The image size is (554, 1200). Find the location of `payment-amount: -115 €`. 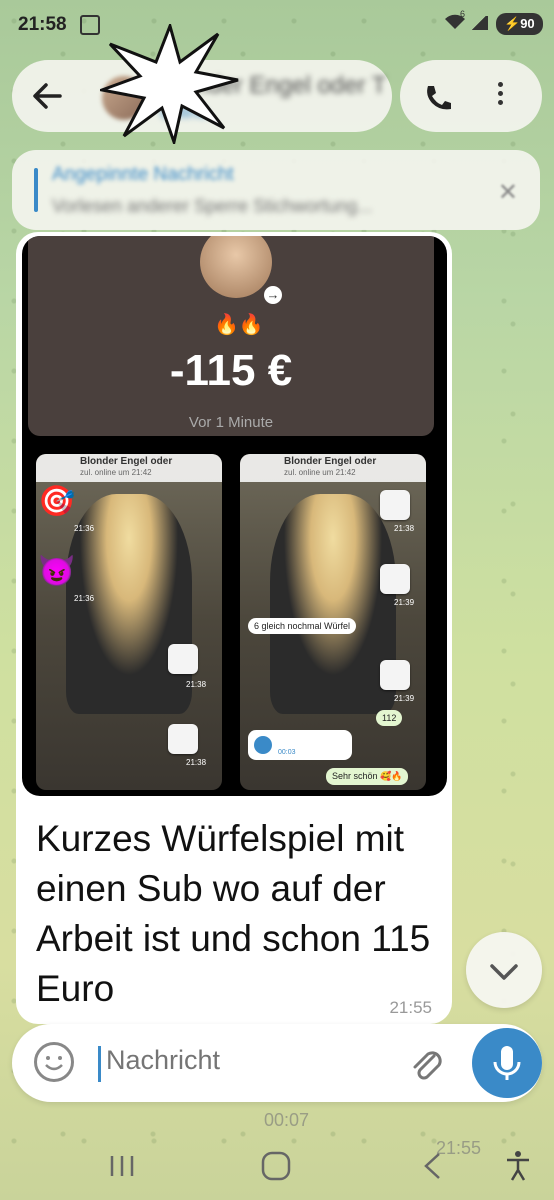

payment-amount: -115 € is located at coordinates (231, 370).